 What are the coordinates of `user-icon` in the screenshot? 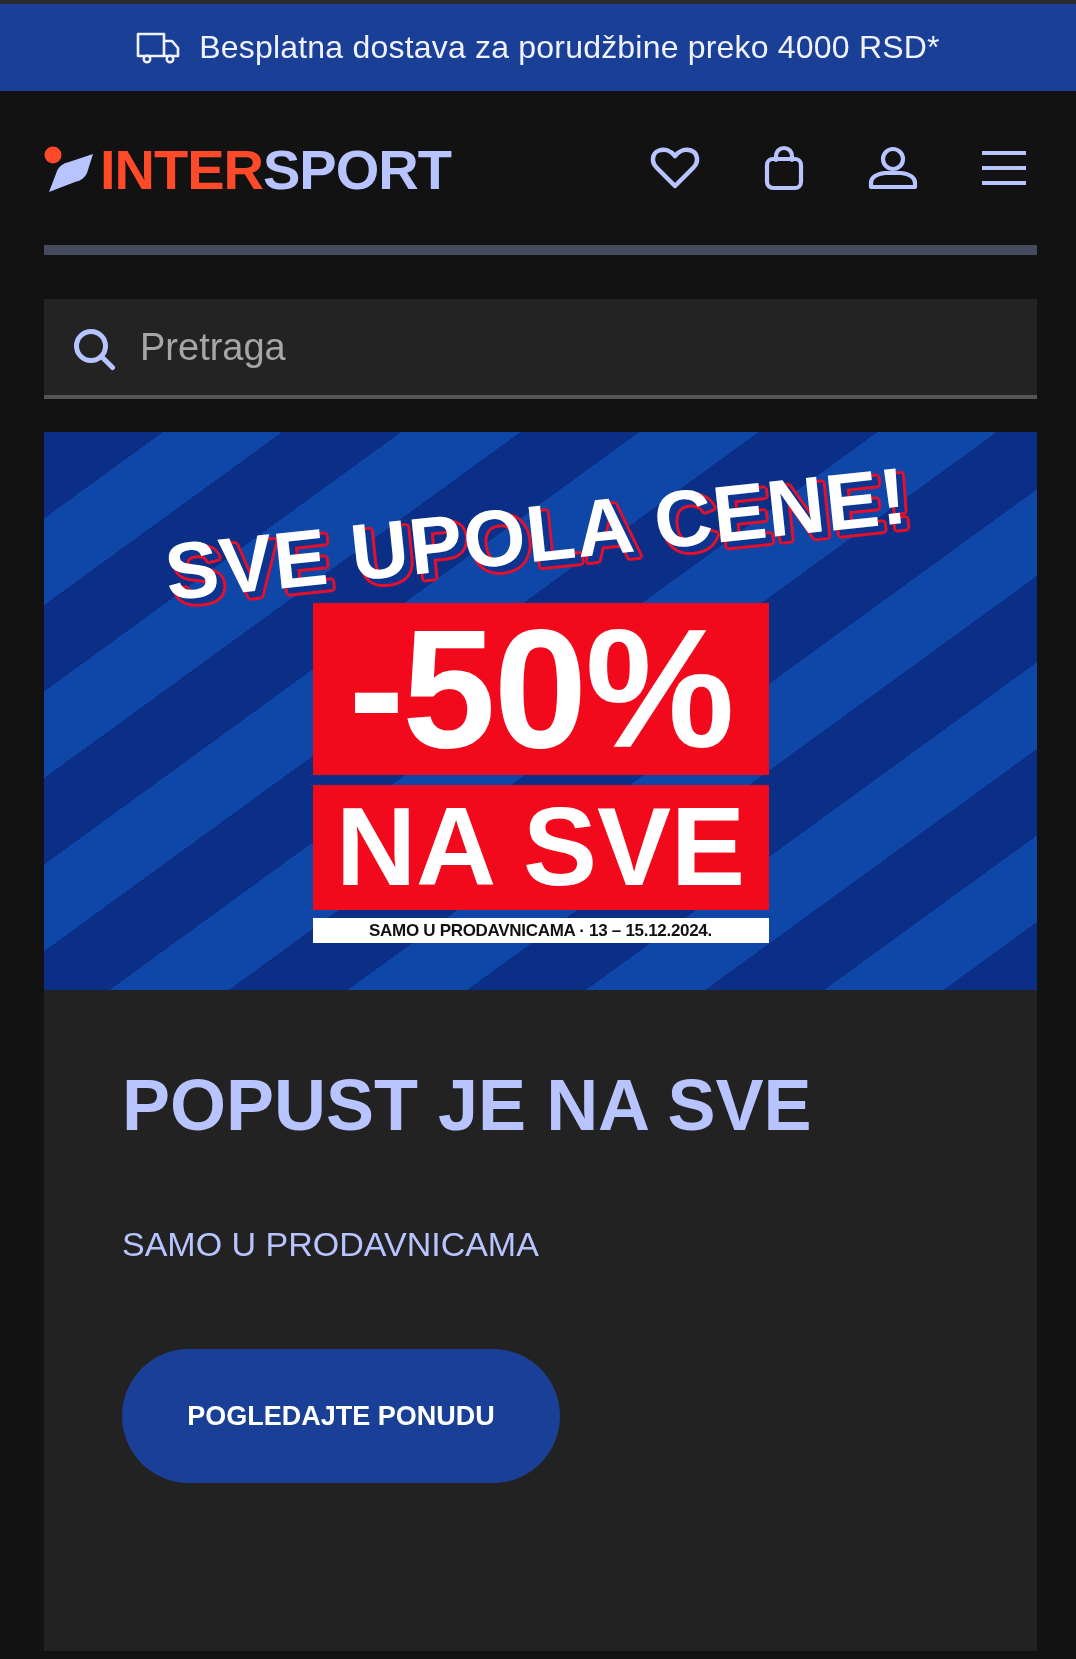 It's located at (893, 168).